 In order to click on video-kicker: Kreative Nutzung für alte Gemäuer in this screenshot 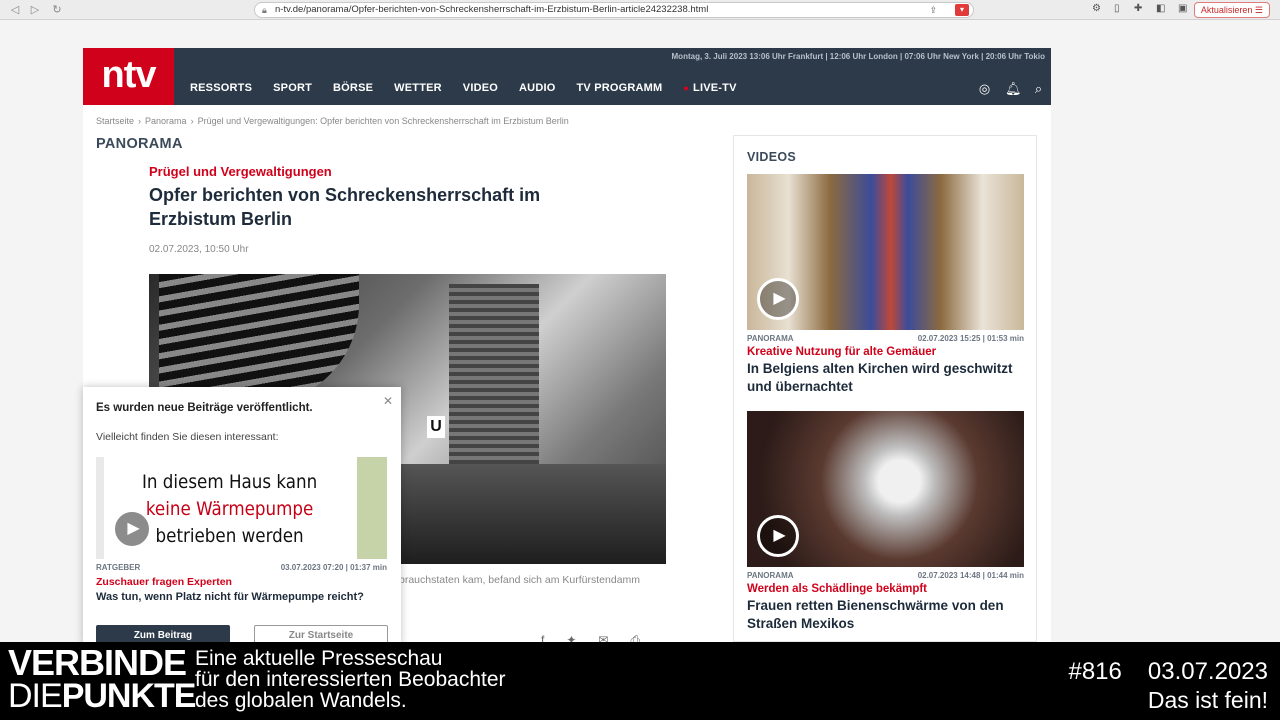, I will do `click(885, 352)`.